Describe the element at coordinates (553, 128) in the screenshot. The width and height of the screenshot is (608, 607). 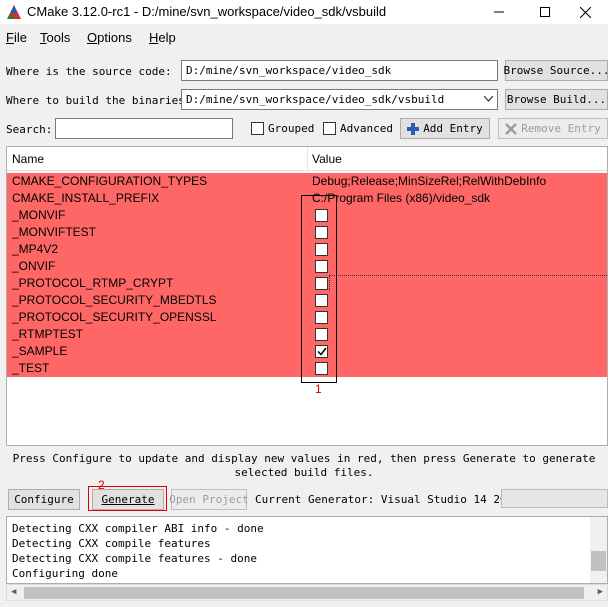
I see `remove-entry-button: Remove Entry` at that location.